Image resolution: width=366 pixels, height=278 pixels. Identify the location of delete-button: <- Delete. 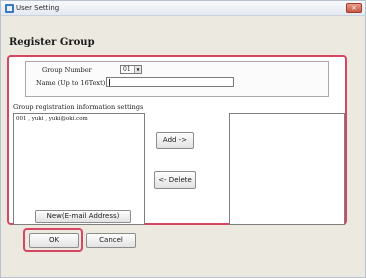
(175, 180).